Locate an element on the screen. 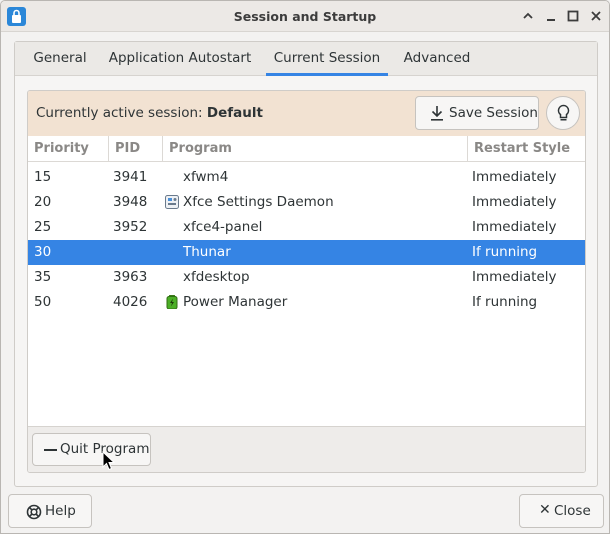  shade-icon is located at coordinates (528, 16).